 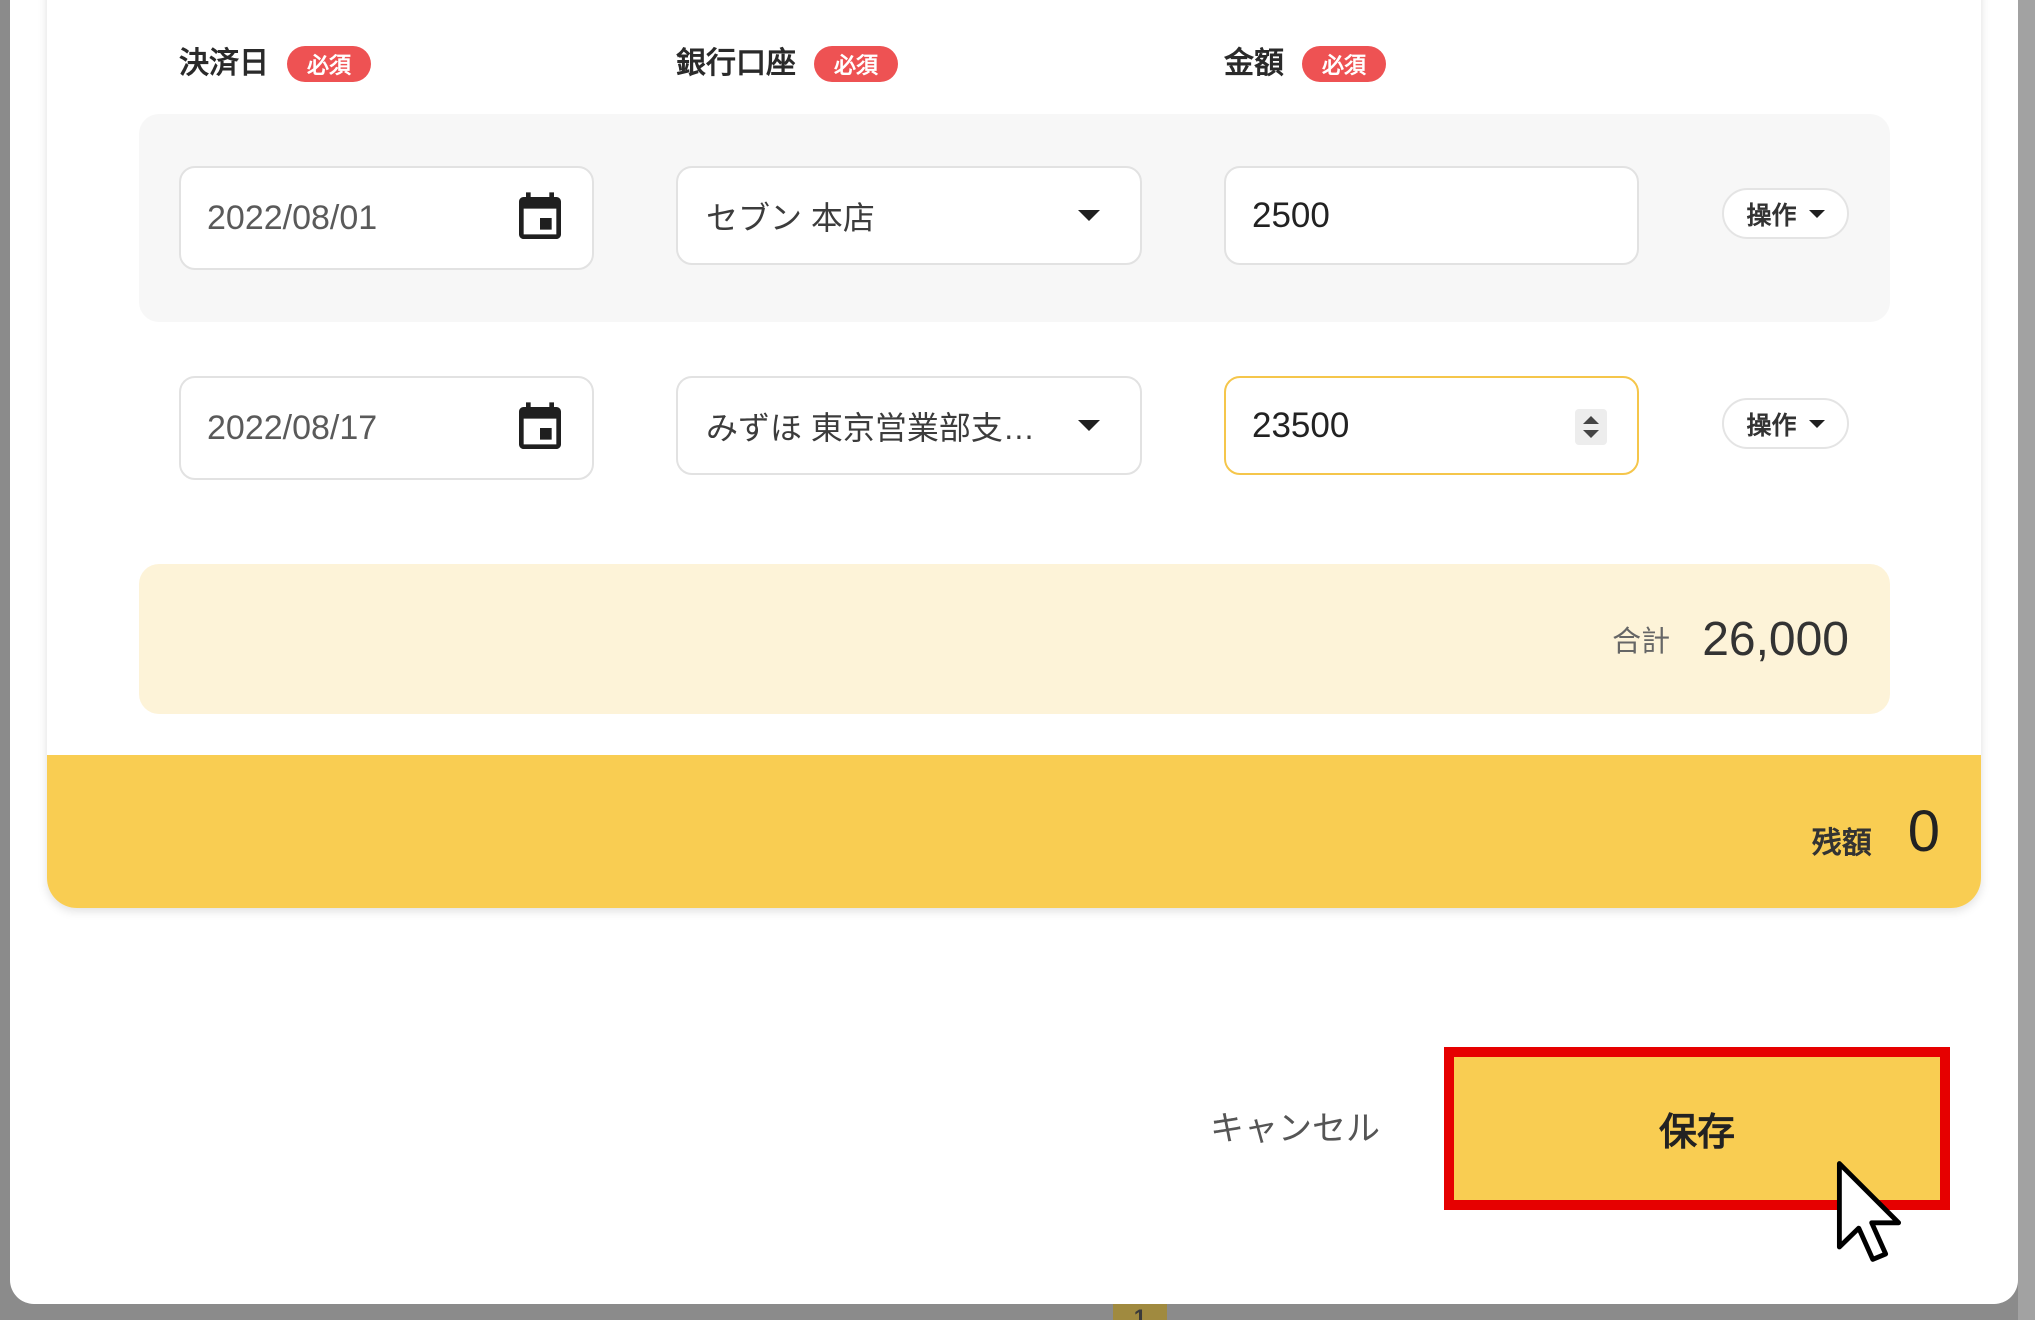 I want to click on column-label: 銀行口座, so click(x=736, y=63).